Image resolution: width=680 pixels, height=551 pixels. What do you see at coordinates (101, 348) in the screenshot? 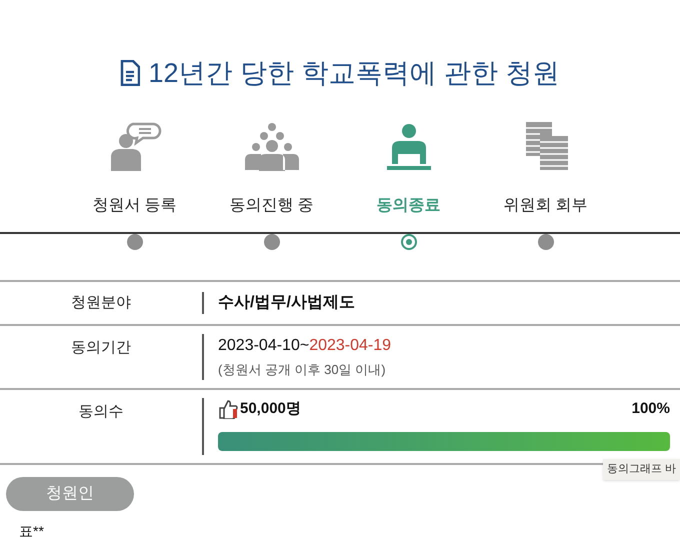
I see `row-label: 동의기간` at bounding box center [101, 348].